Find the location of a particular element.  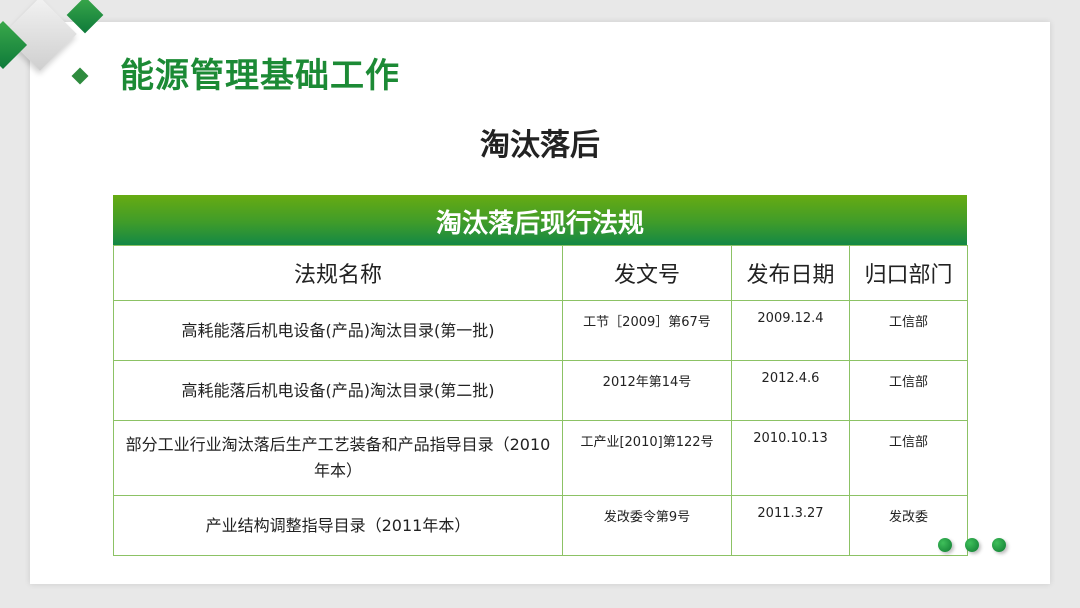

header-dept: 归口部门 is located at coordinates (908, 273).